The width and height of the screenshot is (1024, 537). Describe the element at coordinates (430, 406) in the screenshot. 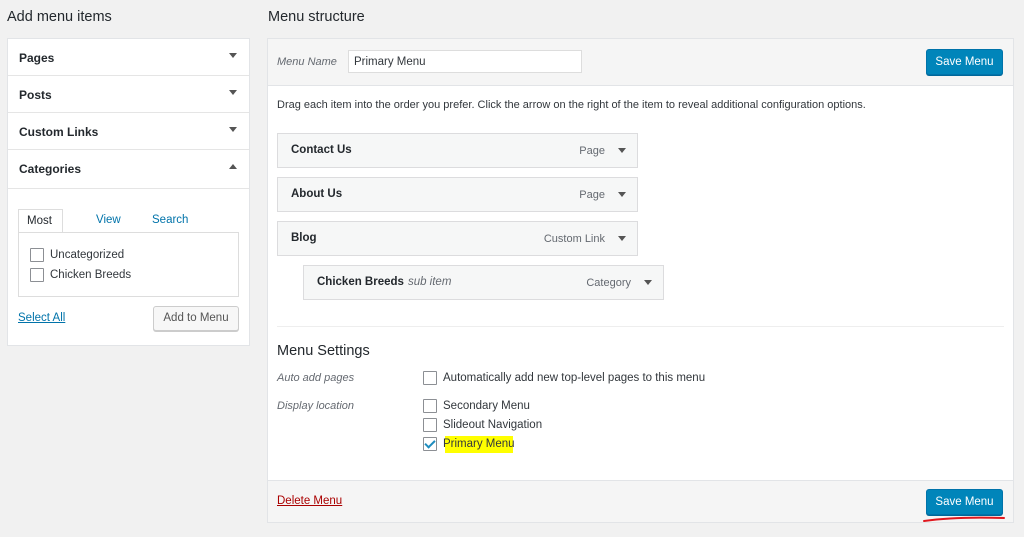

I see `secondary-menu-checkbox` at that location.